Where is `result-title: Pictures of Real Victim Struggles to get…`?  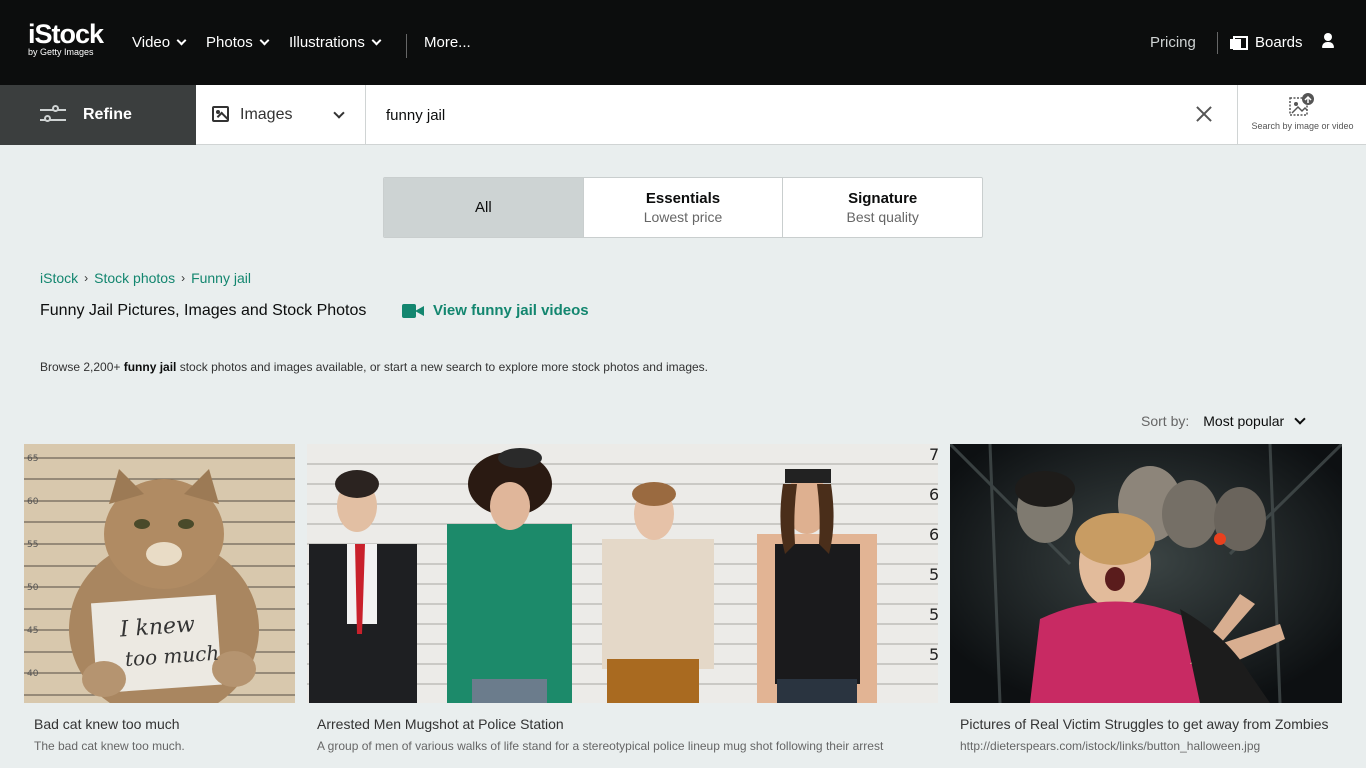
result-title: Pictures of Real Victim Struggles to get… is located at coordinates (1146, 724).